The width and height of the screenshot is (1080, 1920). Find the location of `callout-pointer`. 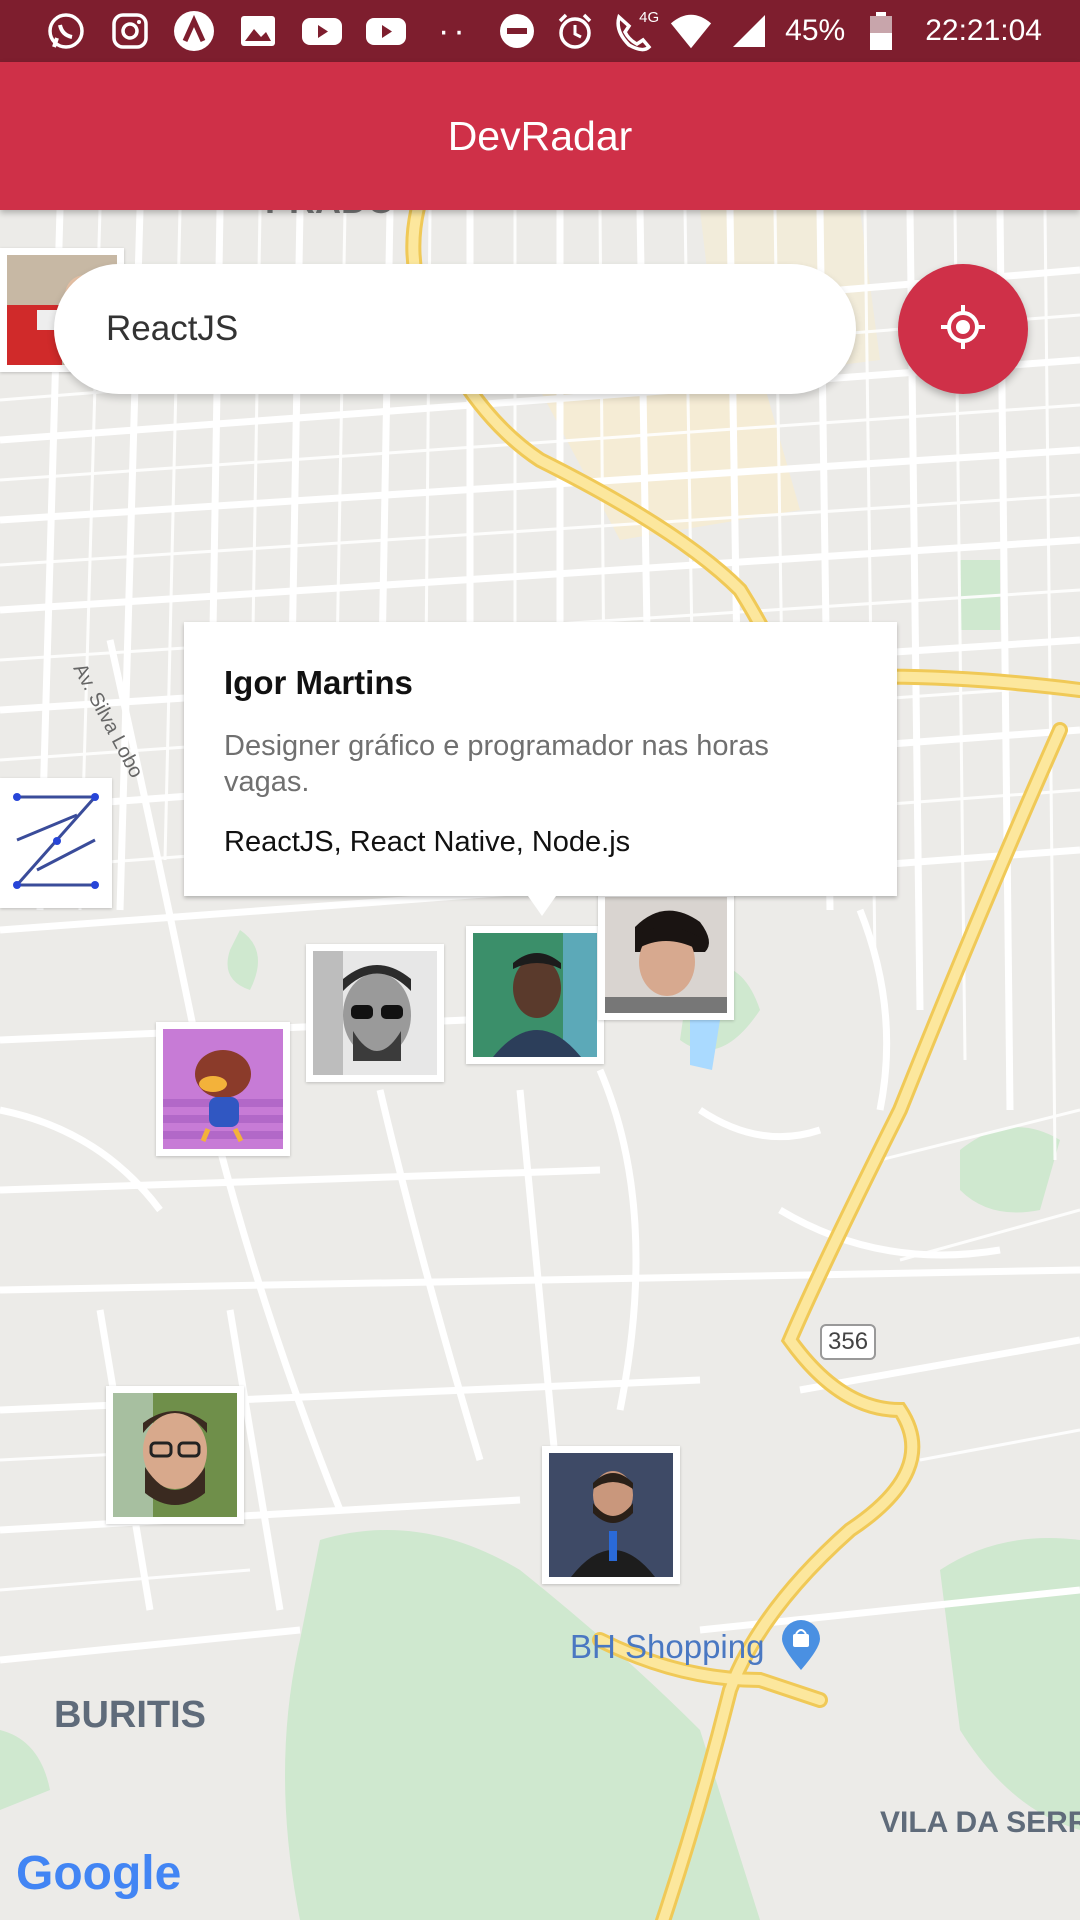

callout-pointer is located at coordinates (542, 906).